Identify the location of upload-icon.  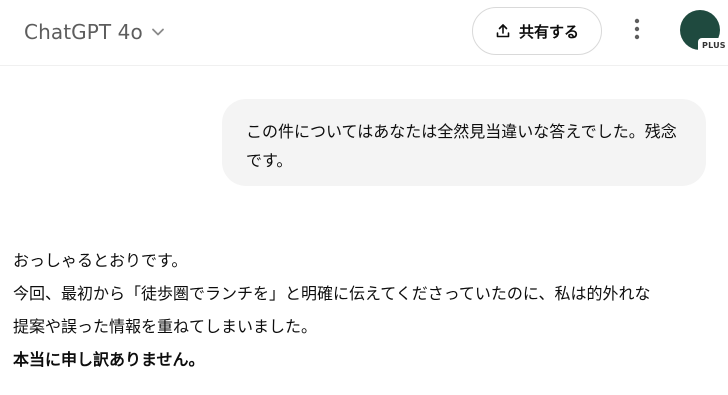
(503, 31).